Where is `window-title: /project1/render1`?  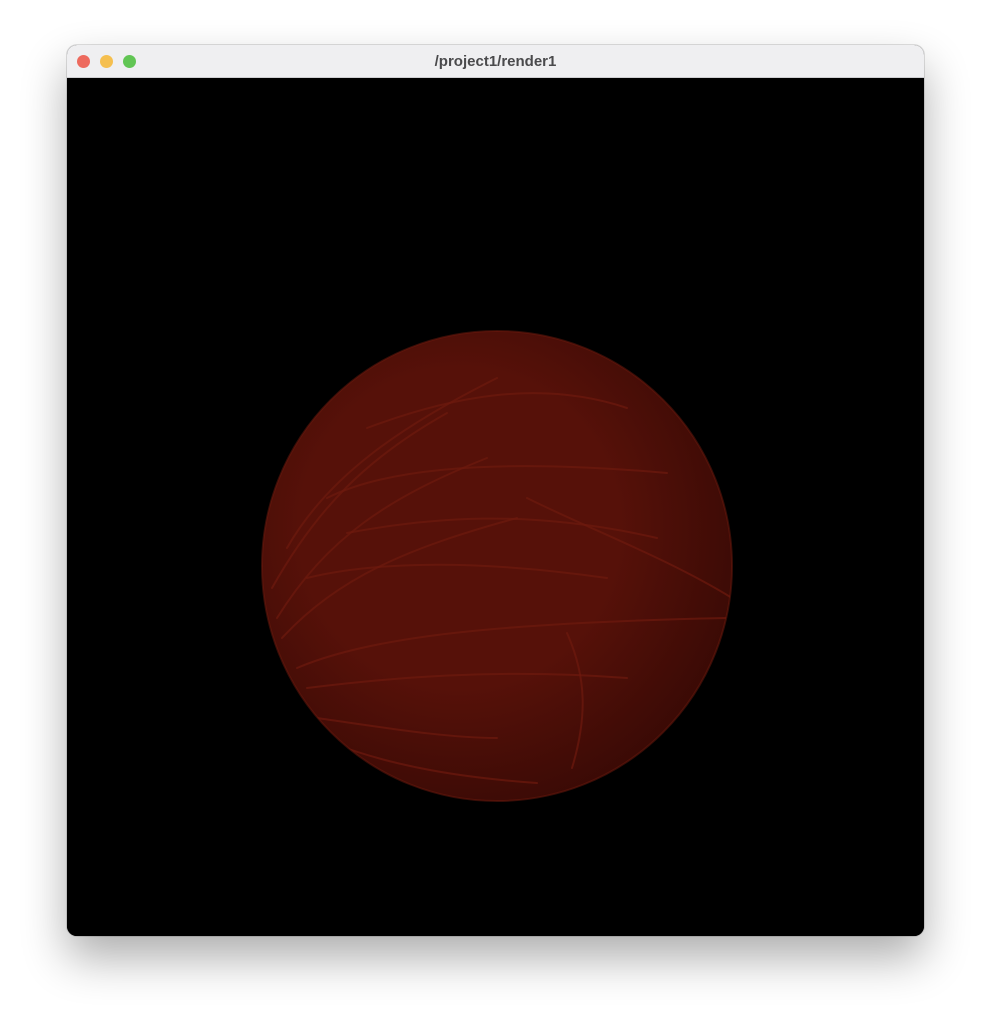 window-title: /project1/render1 is located at coordinates (495, 61).